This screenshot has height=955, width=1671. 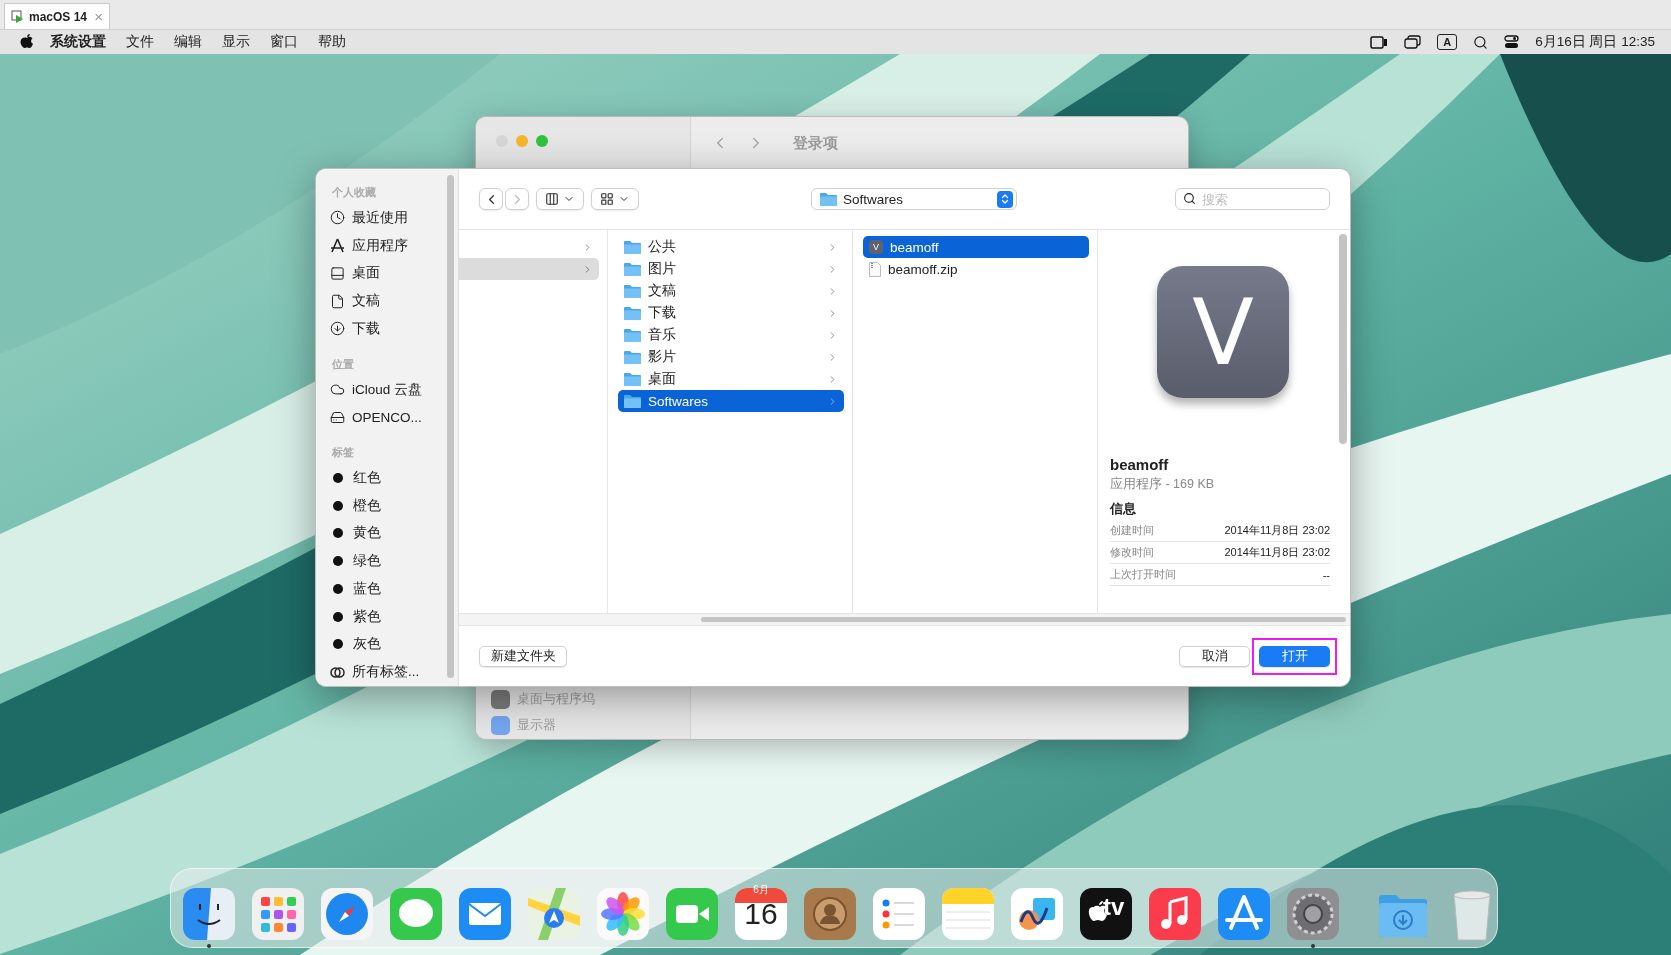 I want to click on download-icon, so click(x=337, y=329).